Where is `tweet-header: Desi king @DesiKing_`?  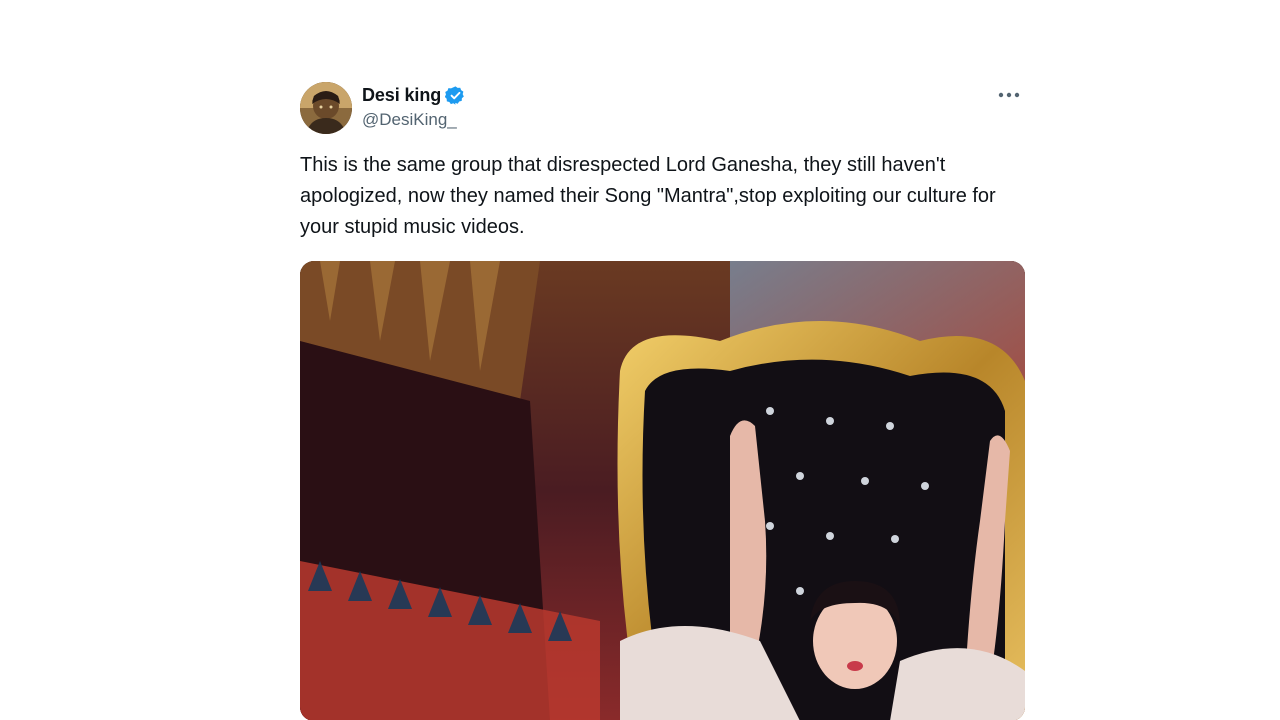
tweet-header: Desi king @DesiKing_ is located at coordinates (663, 108).